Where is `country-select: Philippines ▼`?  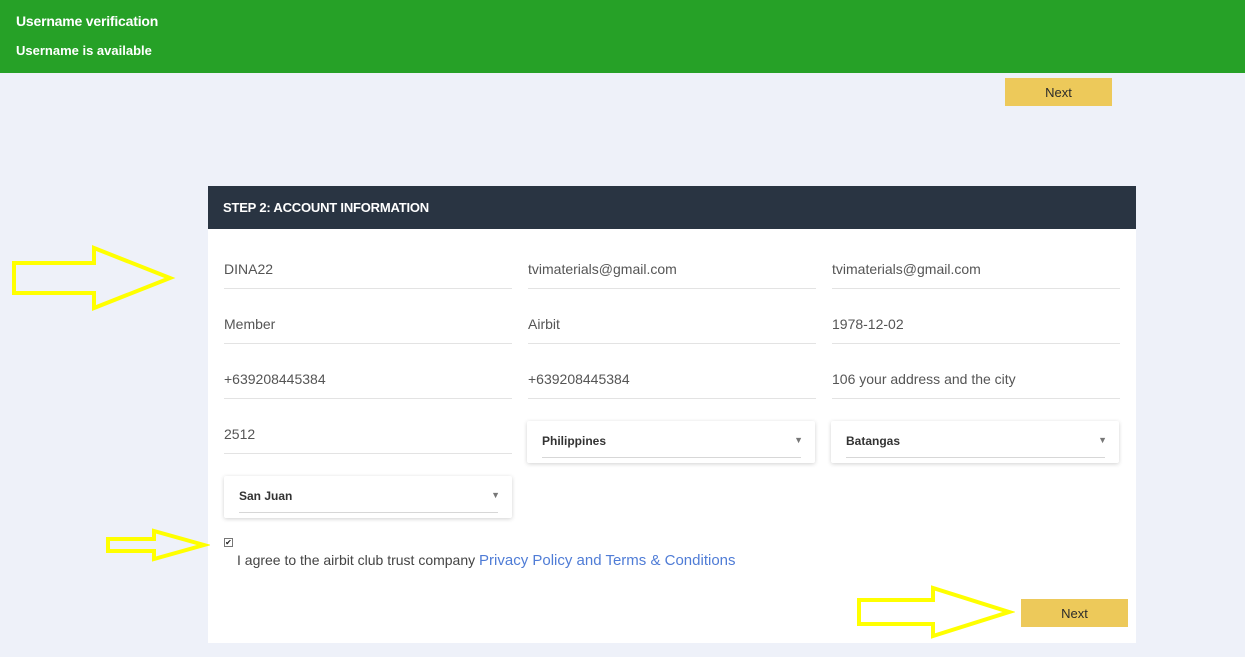 country-select: Philippines ▼ is located at coordinates (671, 442).